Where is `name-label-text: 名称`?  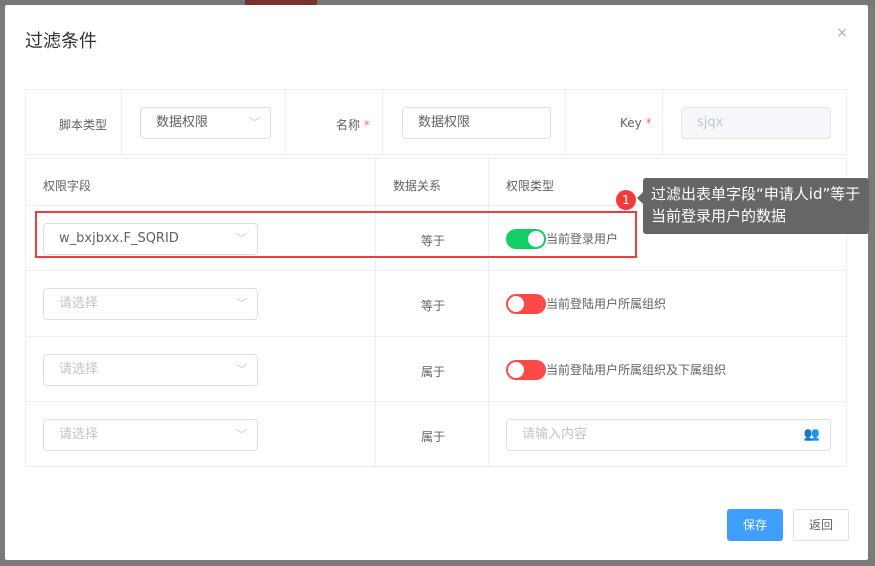
name-label-text: 名称 is located at coordinates (348, 125).